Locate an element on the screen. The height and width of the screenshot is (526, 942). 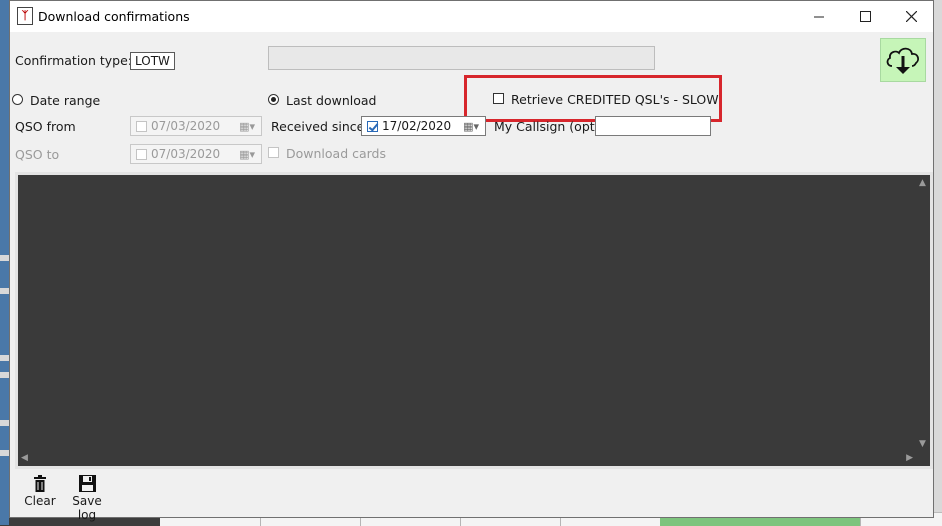
save-log-label: Save log is located at coordinates (87, 508).